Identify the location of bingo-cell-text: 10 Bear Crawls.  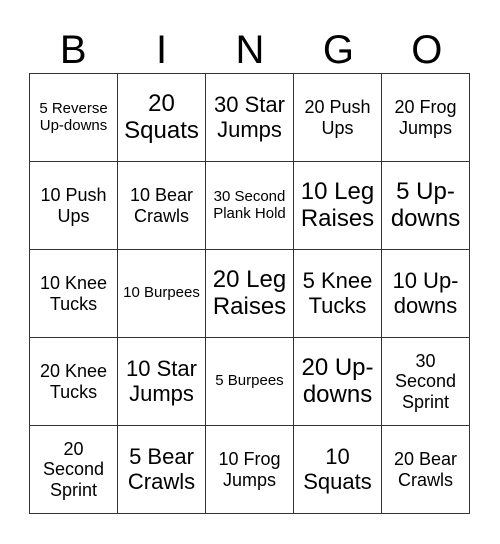
(161, 205).